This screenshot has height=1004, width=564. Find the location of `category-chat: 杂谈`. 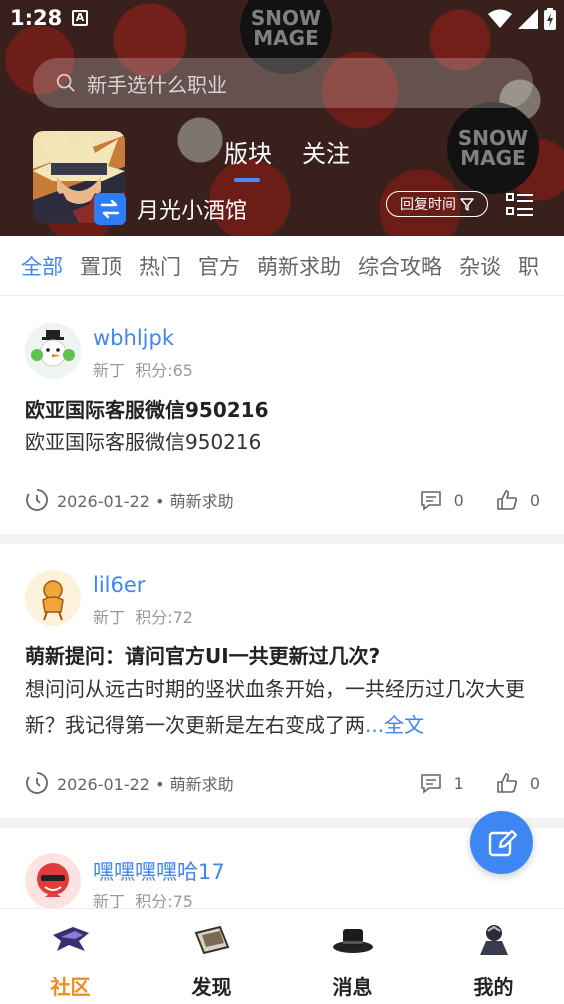

category-chat: 杂谈 is located at coordinates (480, 266).